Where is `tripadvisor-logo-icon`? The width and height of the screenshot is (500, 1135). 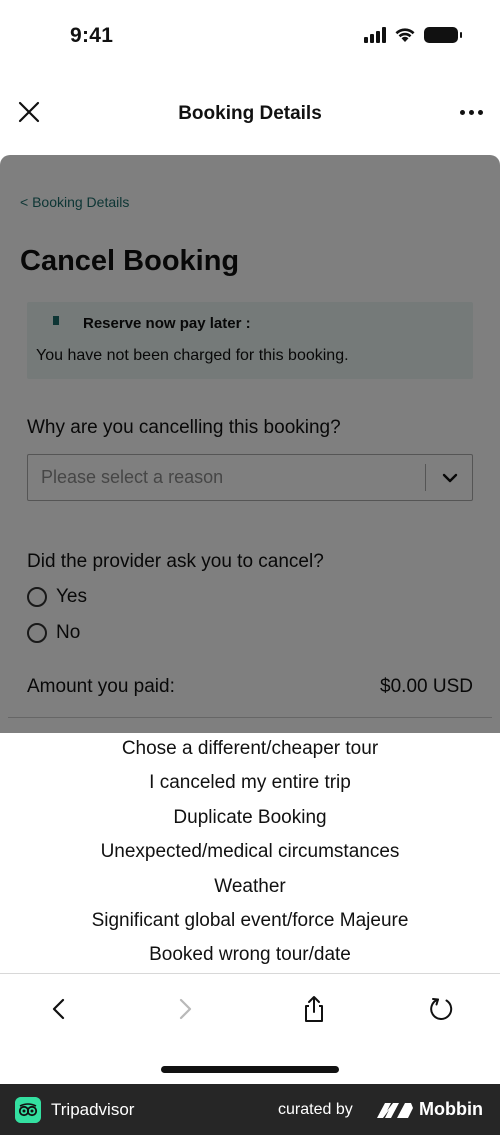
tripadvisor-logo-icon is located at coordinates (28, 1110).